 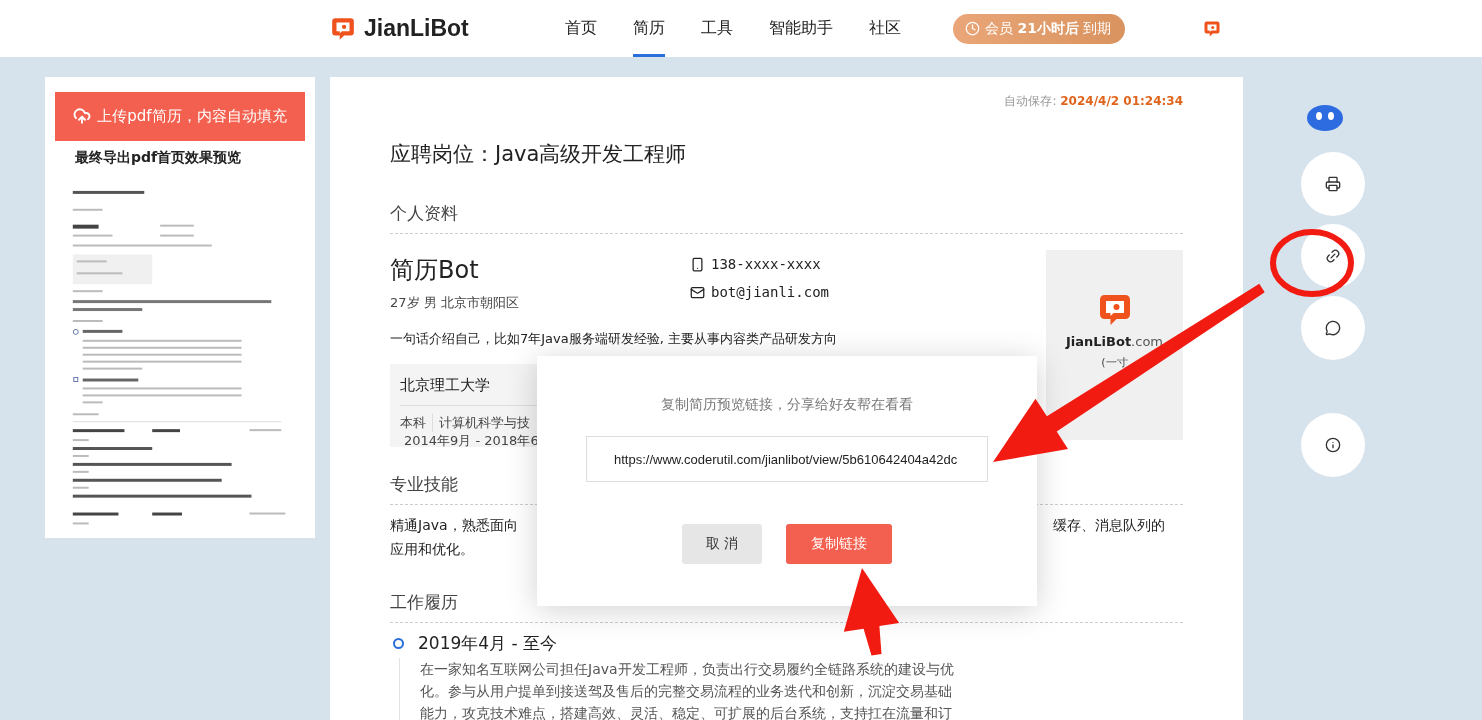 What do you see at coordinates (787, 459) in the screenshot?
I see `link-field: https://www.coderutil.com/jianlibot/view/5b610642404a42dc` at bounding box center [787, 459].